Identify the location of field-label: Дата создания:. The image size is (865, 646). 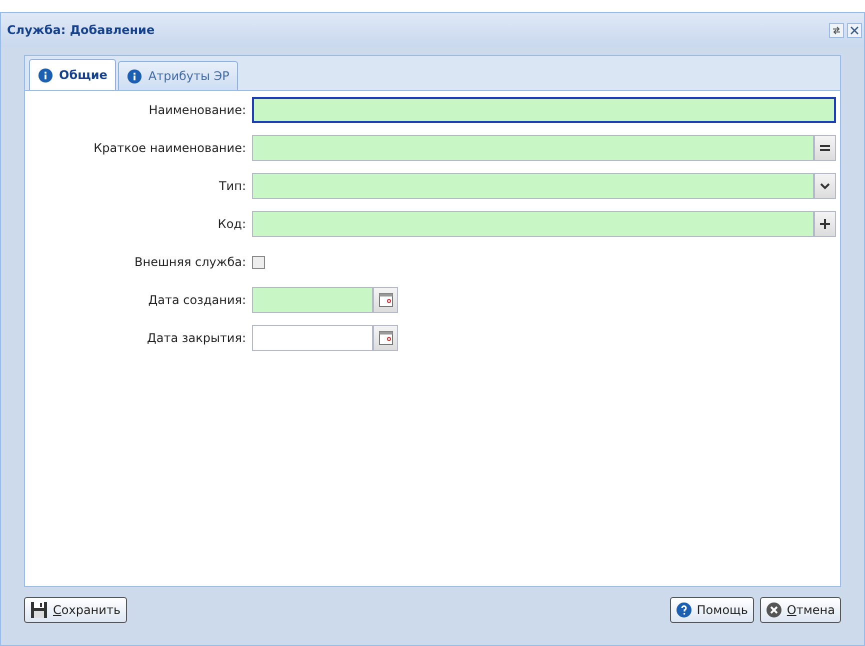
(196, 300).